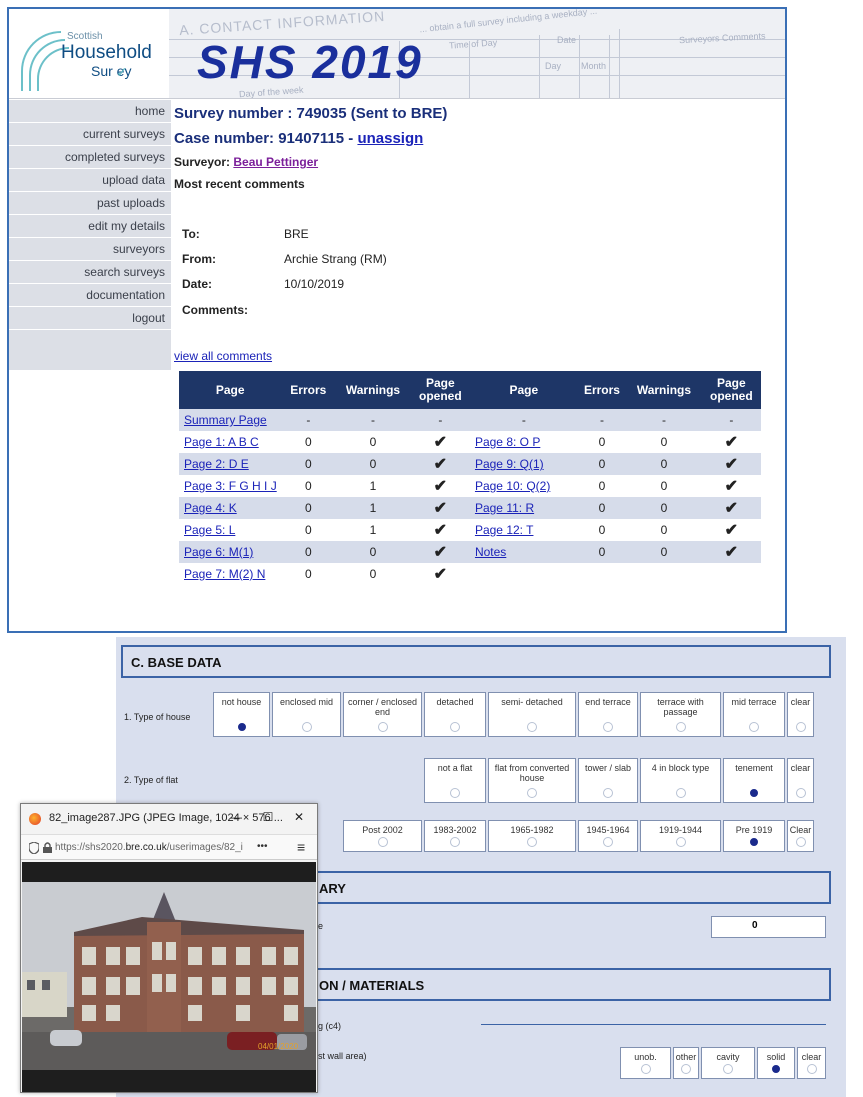 The width and height of the screenshot is (863, 1097). I want to click on page-link: Page 1: A B C, so click(221, 442).